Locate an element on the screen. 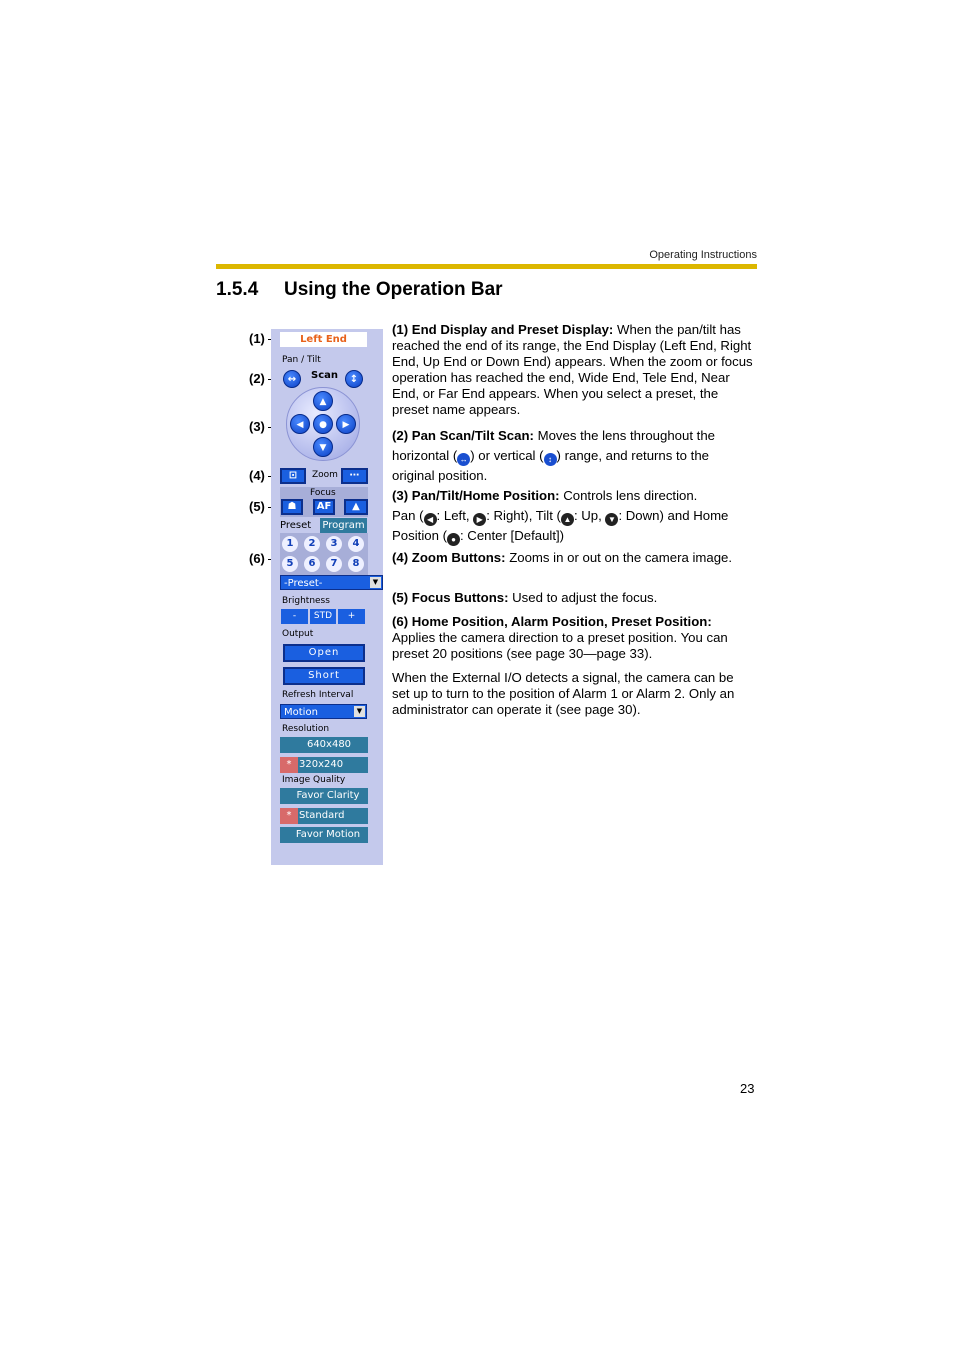  description-text: : Up, is located at coordinates (589, 515).